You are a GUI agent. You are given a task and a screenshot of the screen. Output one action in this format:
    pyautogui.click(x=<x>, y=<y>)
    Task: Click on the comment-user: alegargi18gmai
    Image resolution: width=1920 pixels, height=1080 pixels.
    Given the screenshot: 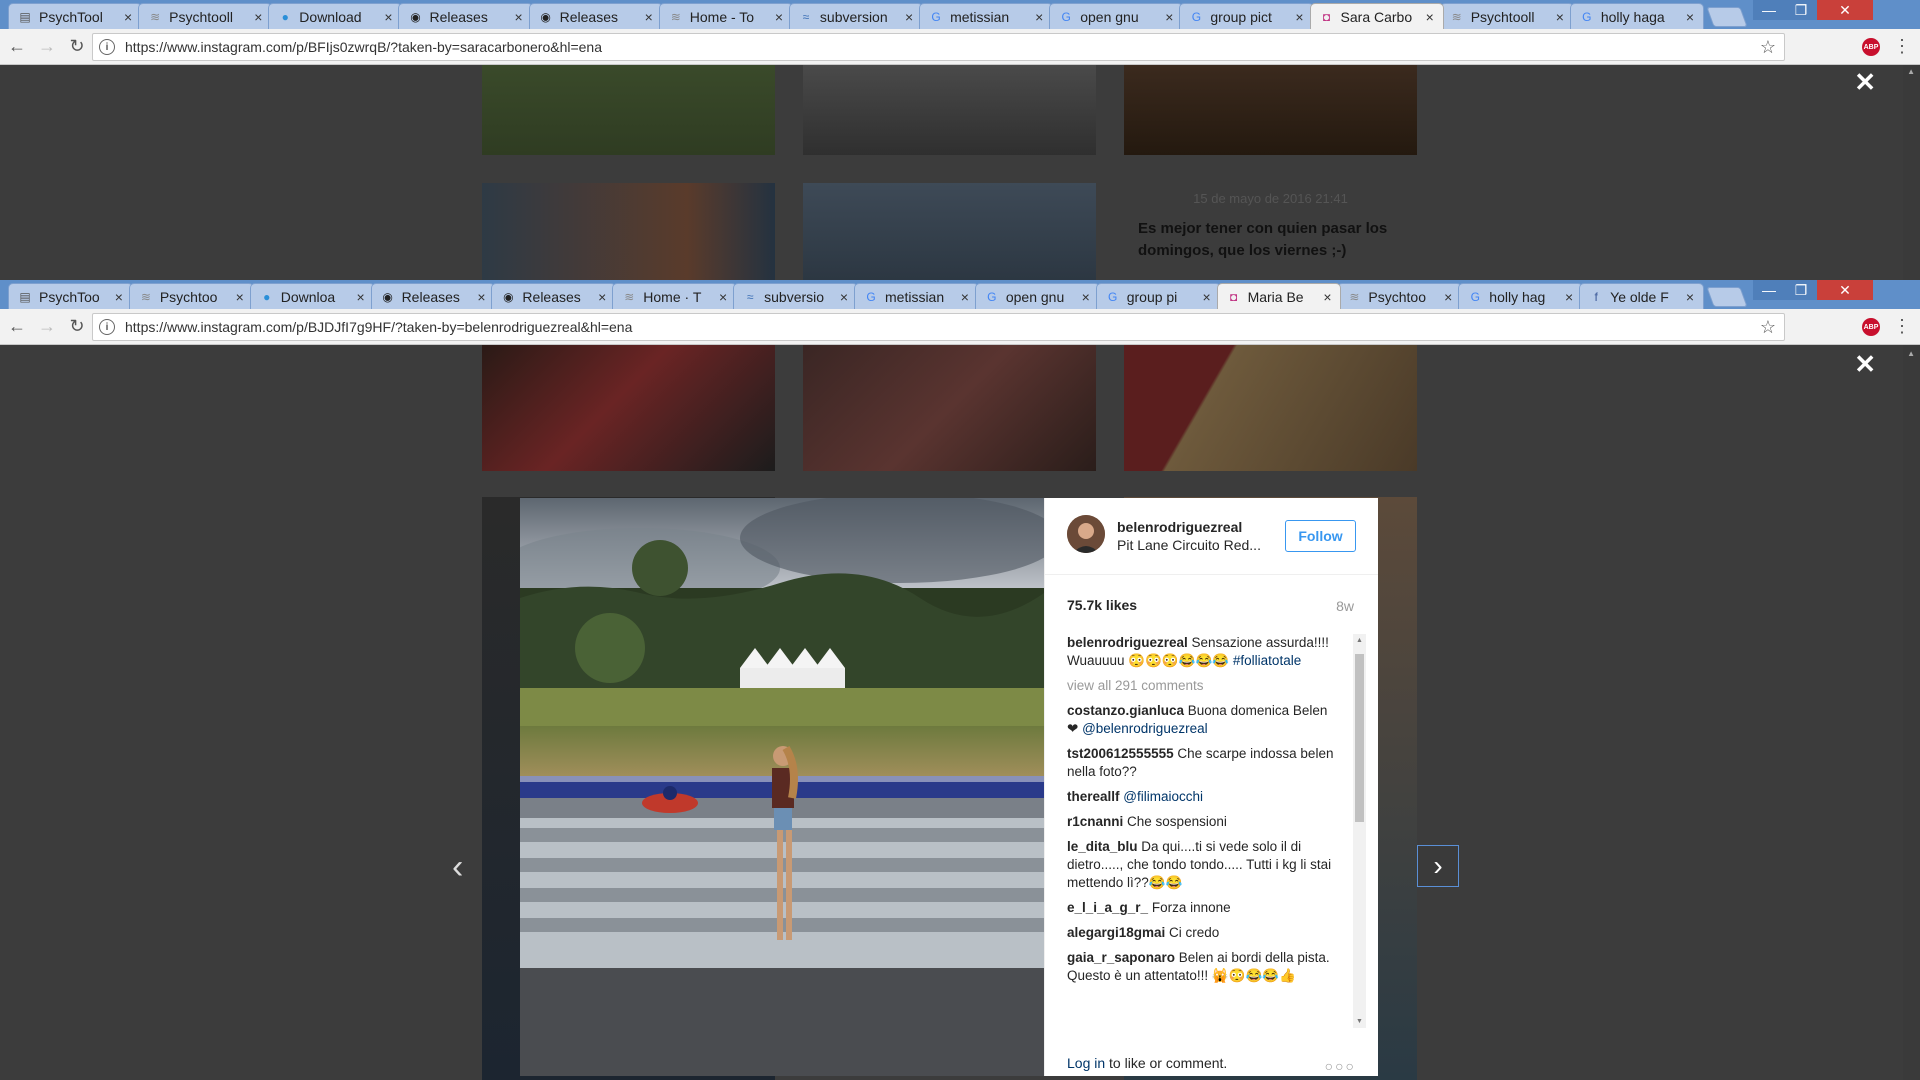 What is the action you would take?
    pyautogui.click(x=1116, y=932)
    